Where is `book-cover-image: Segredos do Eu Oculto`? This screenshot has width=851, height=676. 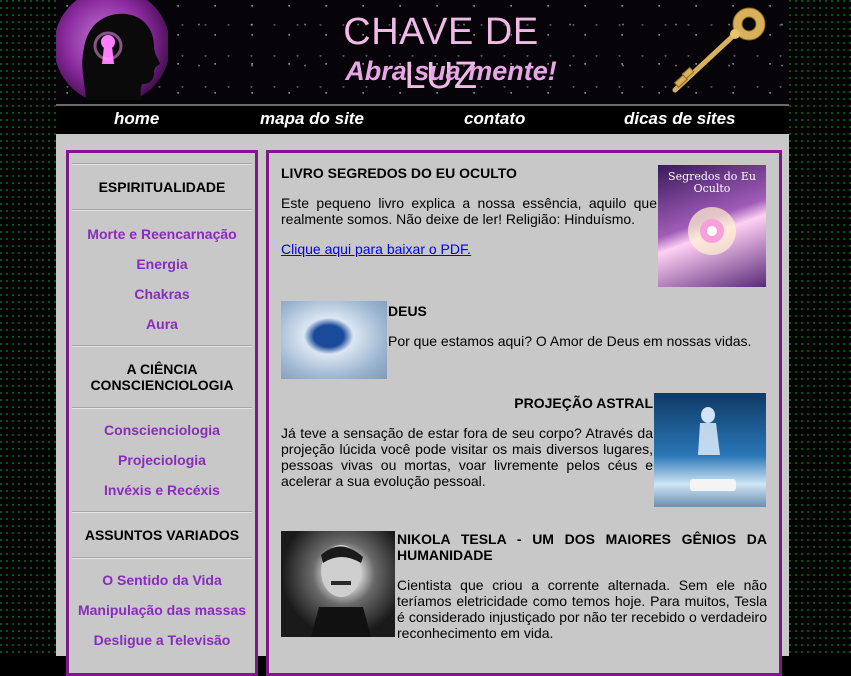
book-cover-image: Segredos do Eu Oculto is located at coordinates (712, 226).